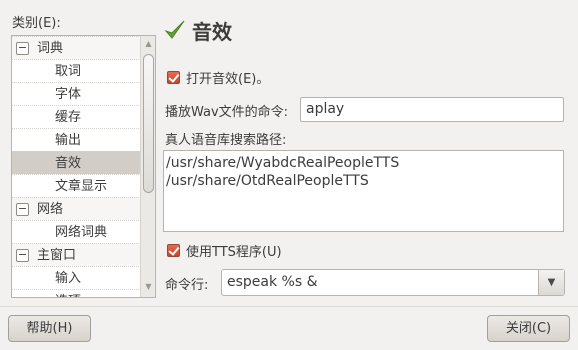 This screenshot has height=350, width=578. I want to click on tree-item-label: 输出, so click(68, 140).